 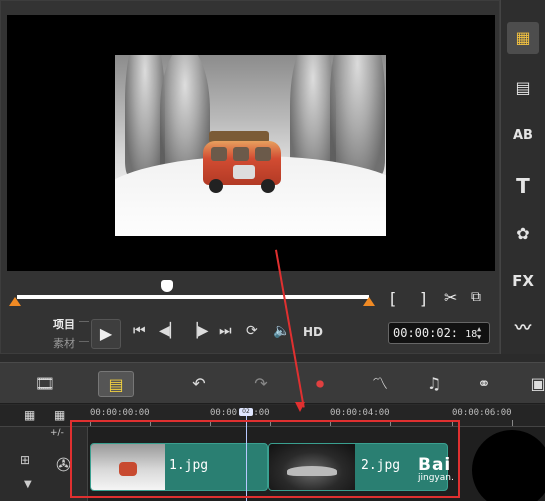 What do you see at coordinates (320, 384) in the screenshot?
I see `record-capture-icon: ⏺` at bounding box center [320, 384].